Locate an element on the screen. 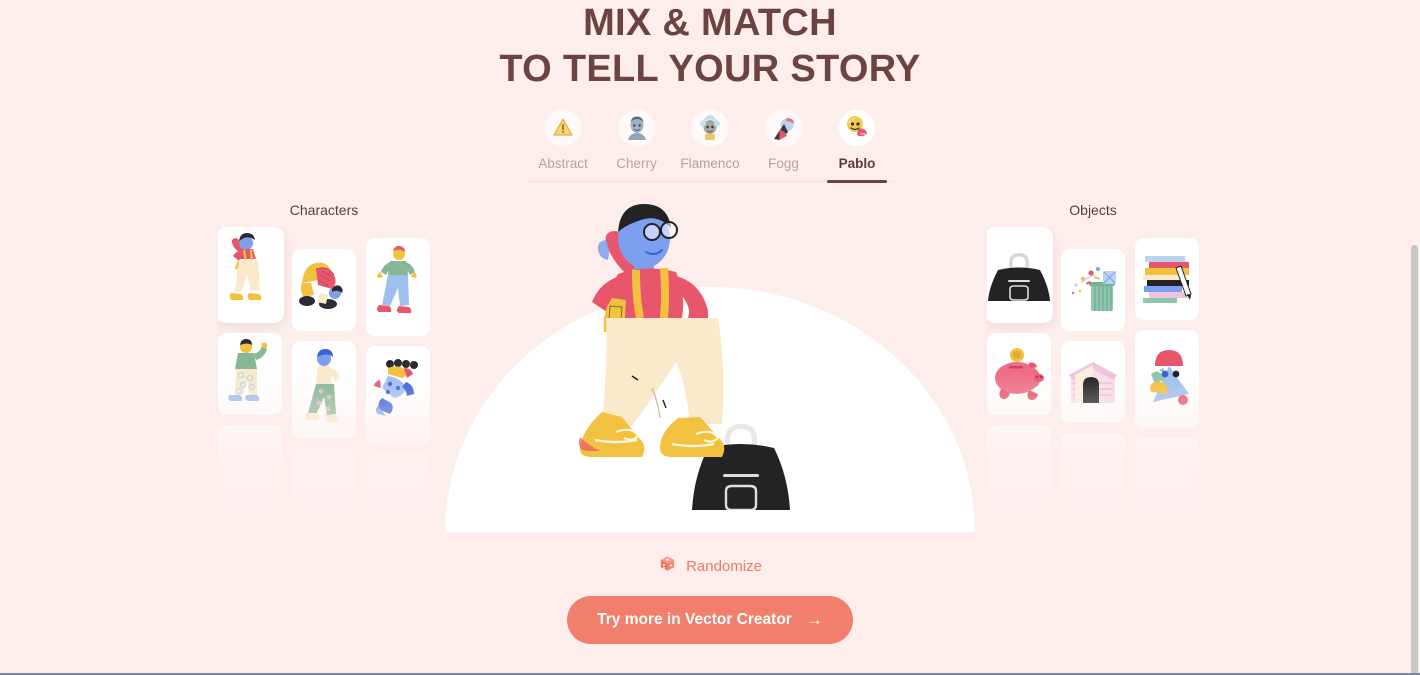 This screenshot has width=1420, height=675. character-tile-walking-blue-jeans is located at coordinates (398, 287).